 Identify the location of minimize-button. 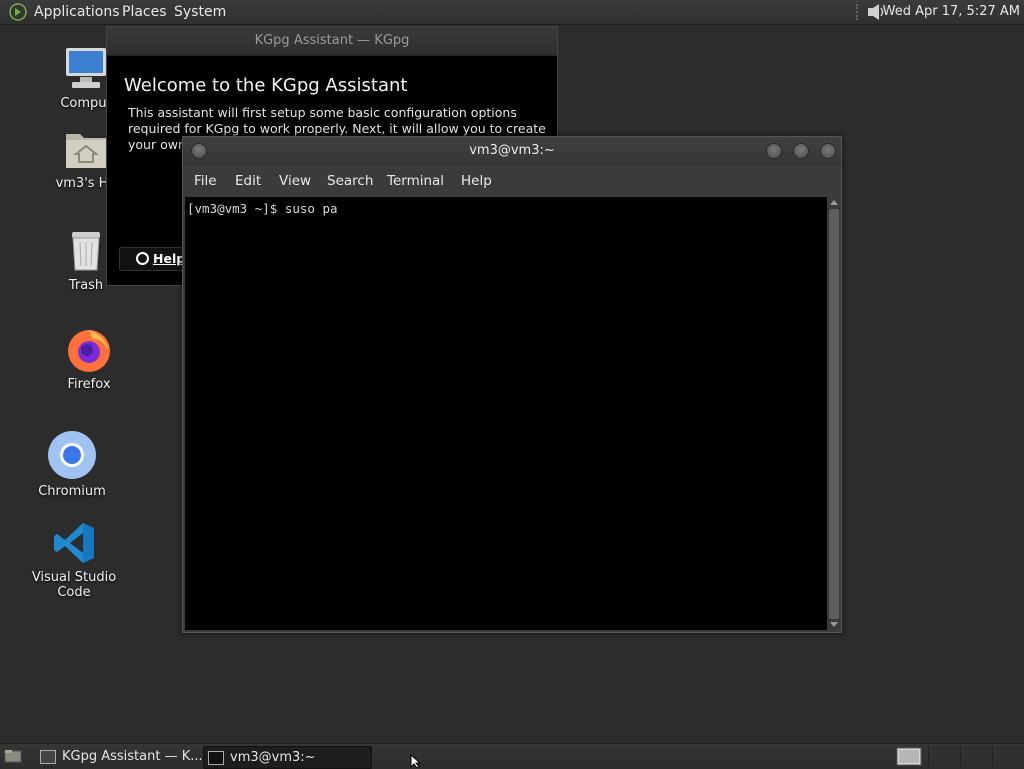
(774, 151).